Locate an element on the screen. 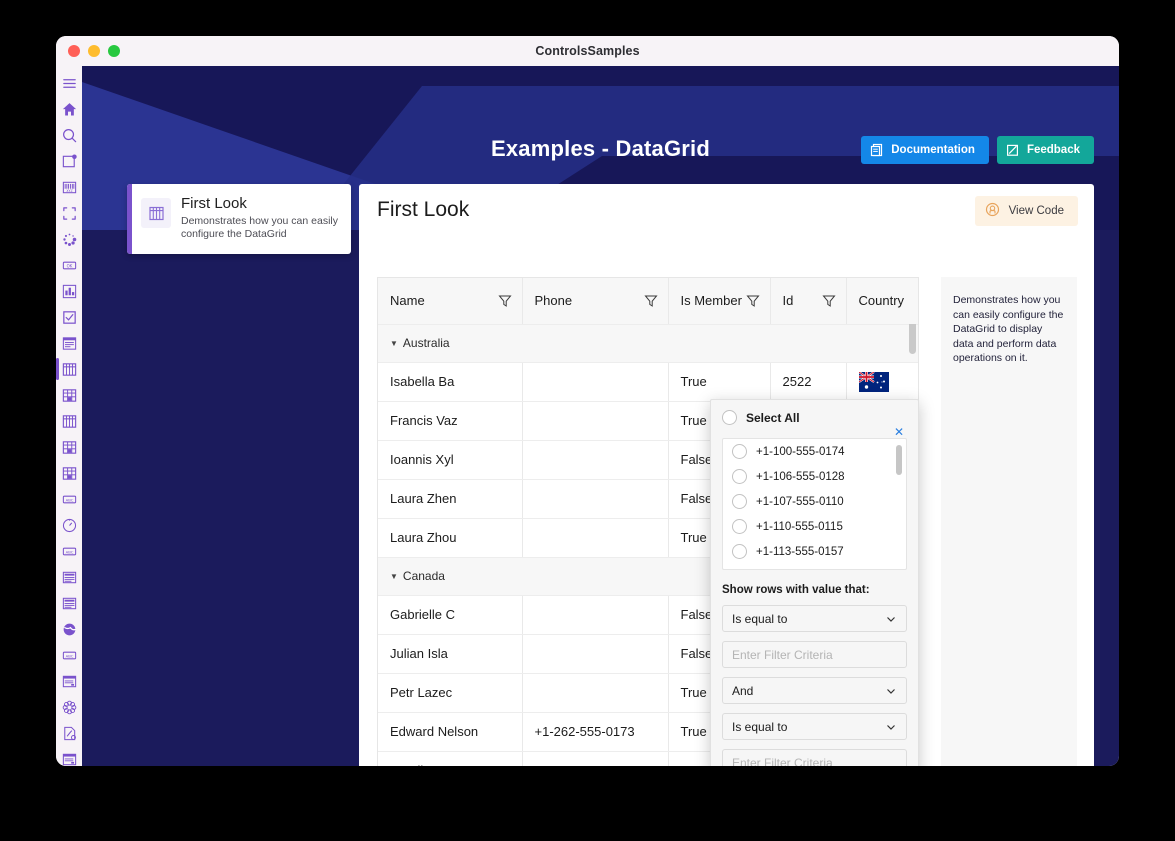 Image resolution: width=1175 pixels, height=841 pixels. rail-item-data-grid is located at coordinates (68, 369).